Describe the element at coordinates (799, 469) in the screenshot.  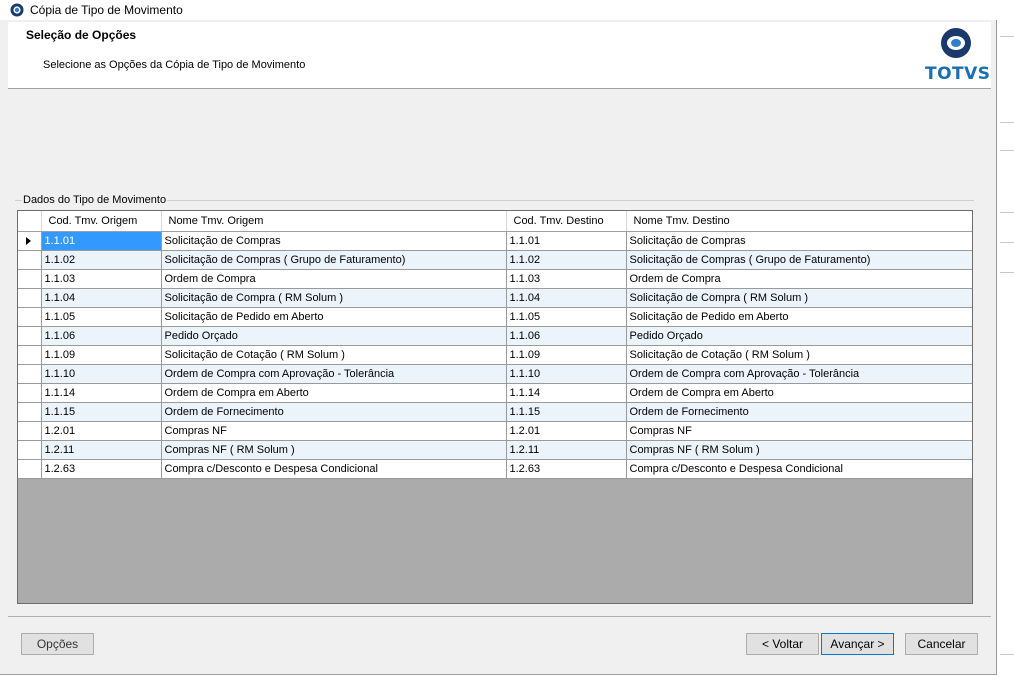
I see `cell-nome-destino: Compra c/Desconto e Despesa Condicional` at that location.